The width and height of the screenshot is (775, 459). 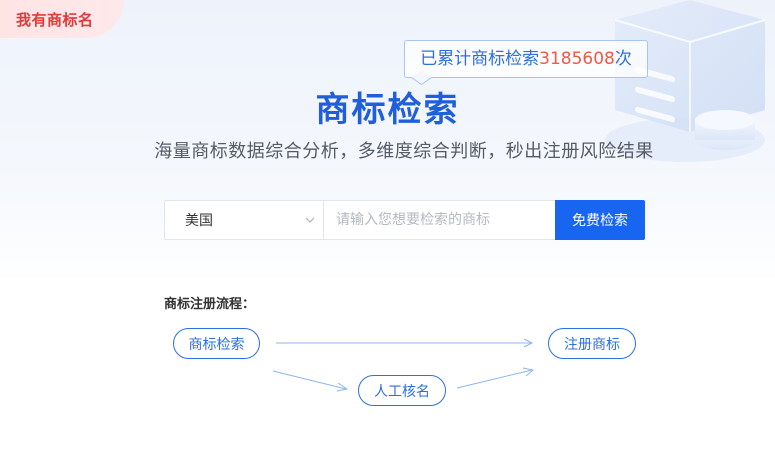 I want to click on corner-badge-label: 我有商标名, so click(x=55, y=20).